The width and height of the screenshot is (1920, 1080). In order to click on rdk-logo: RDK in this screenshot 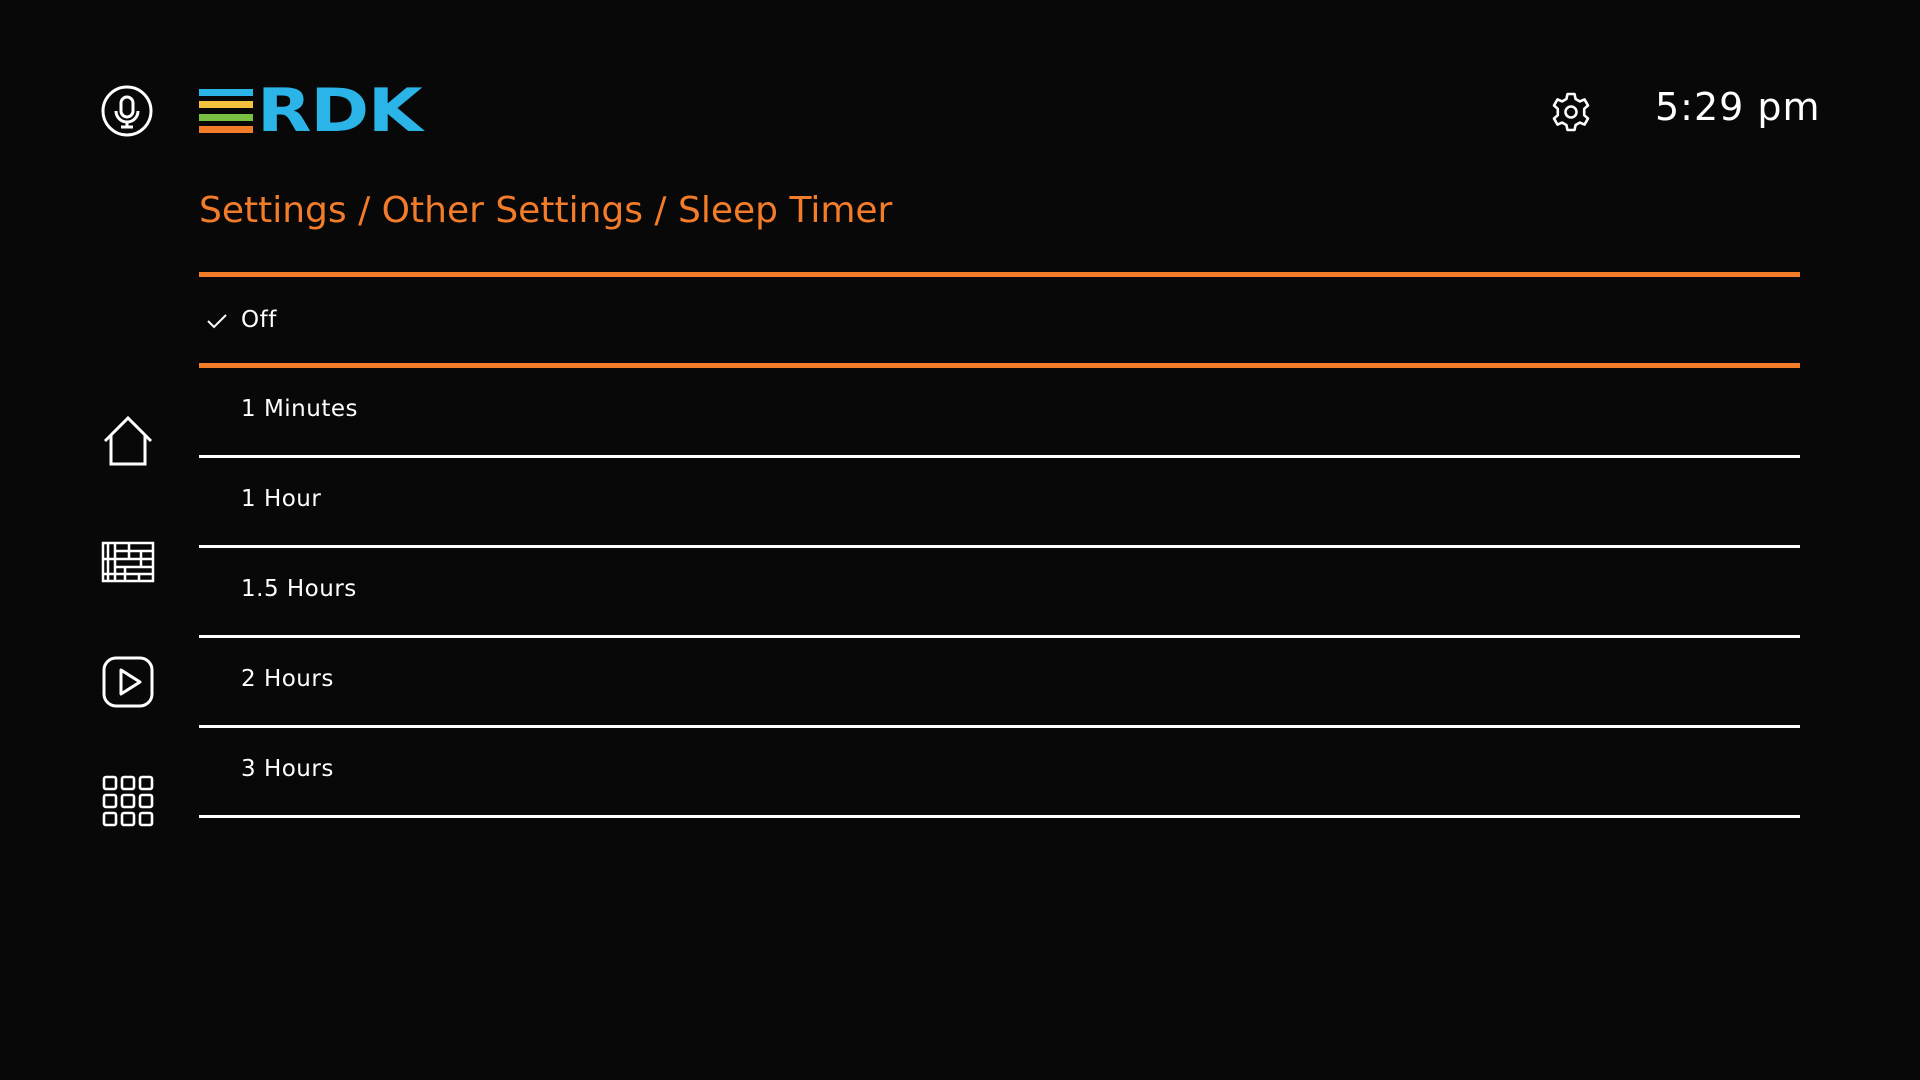, I will do `click(311, 111)`.